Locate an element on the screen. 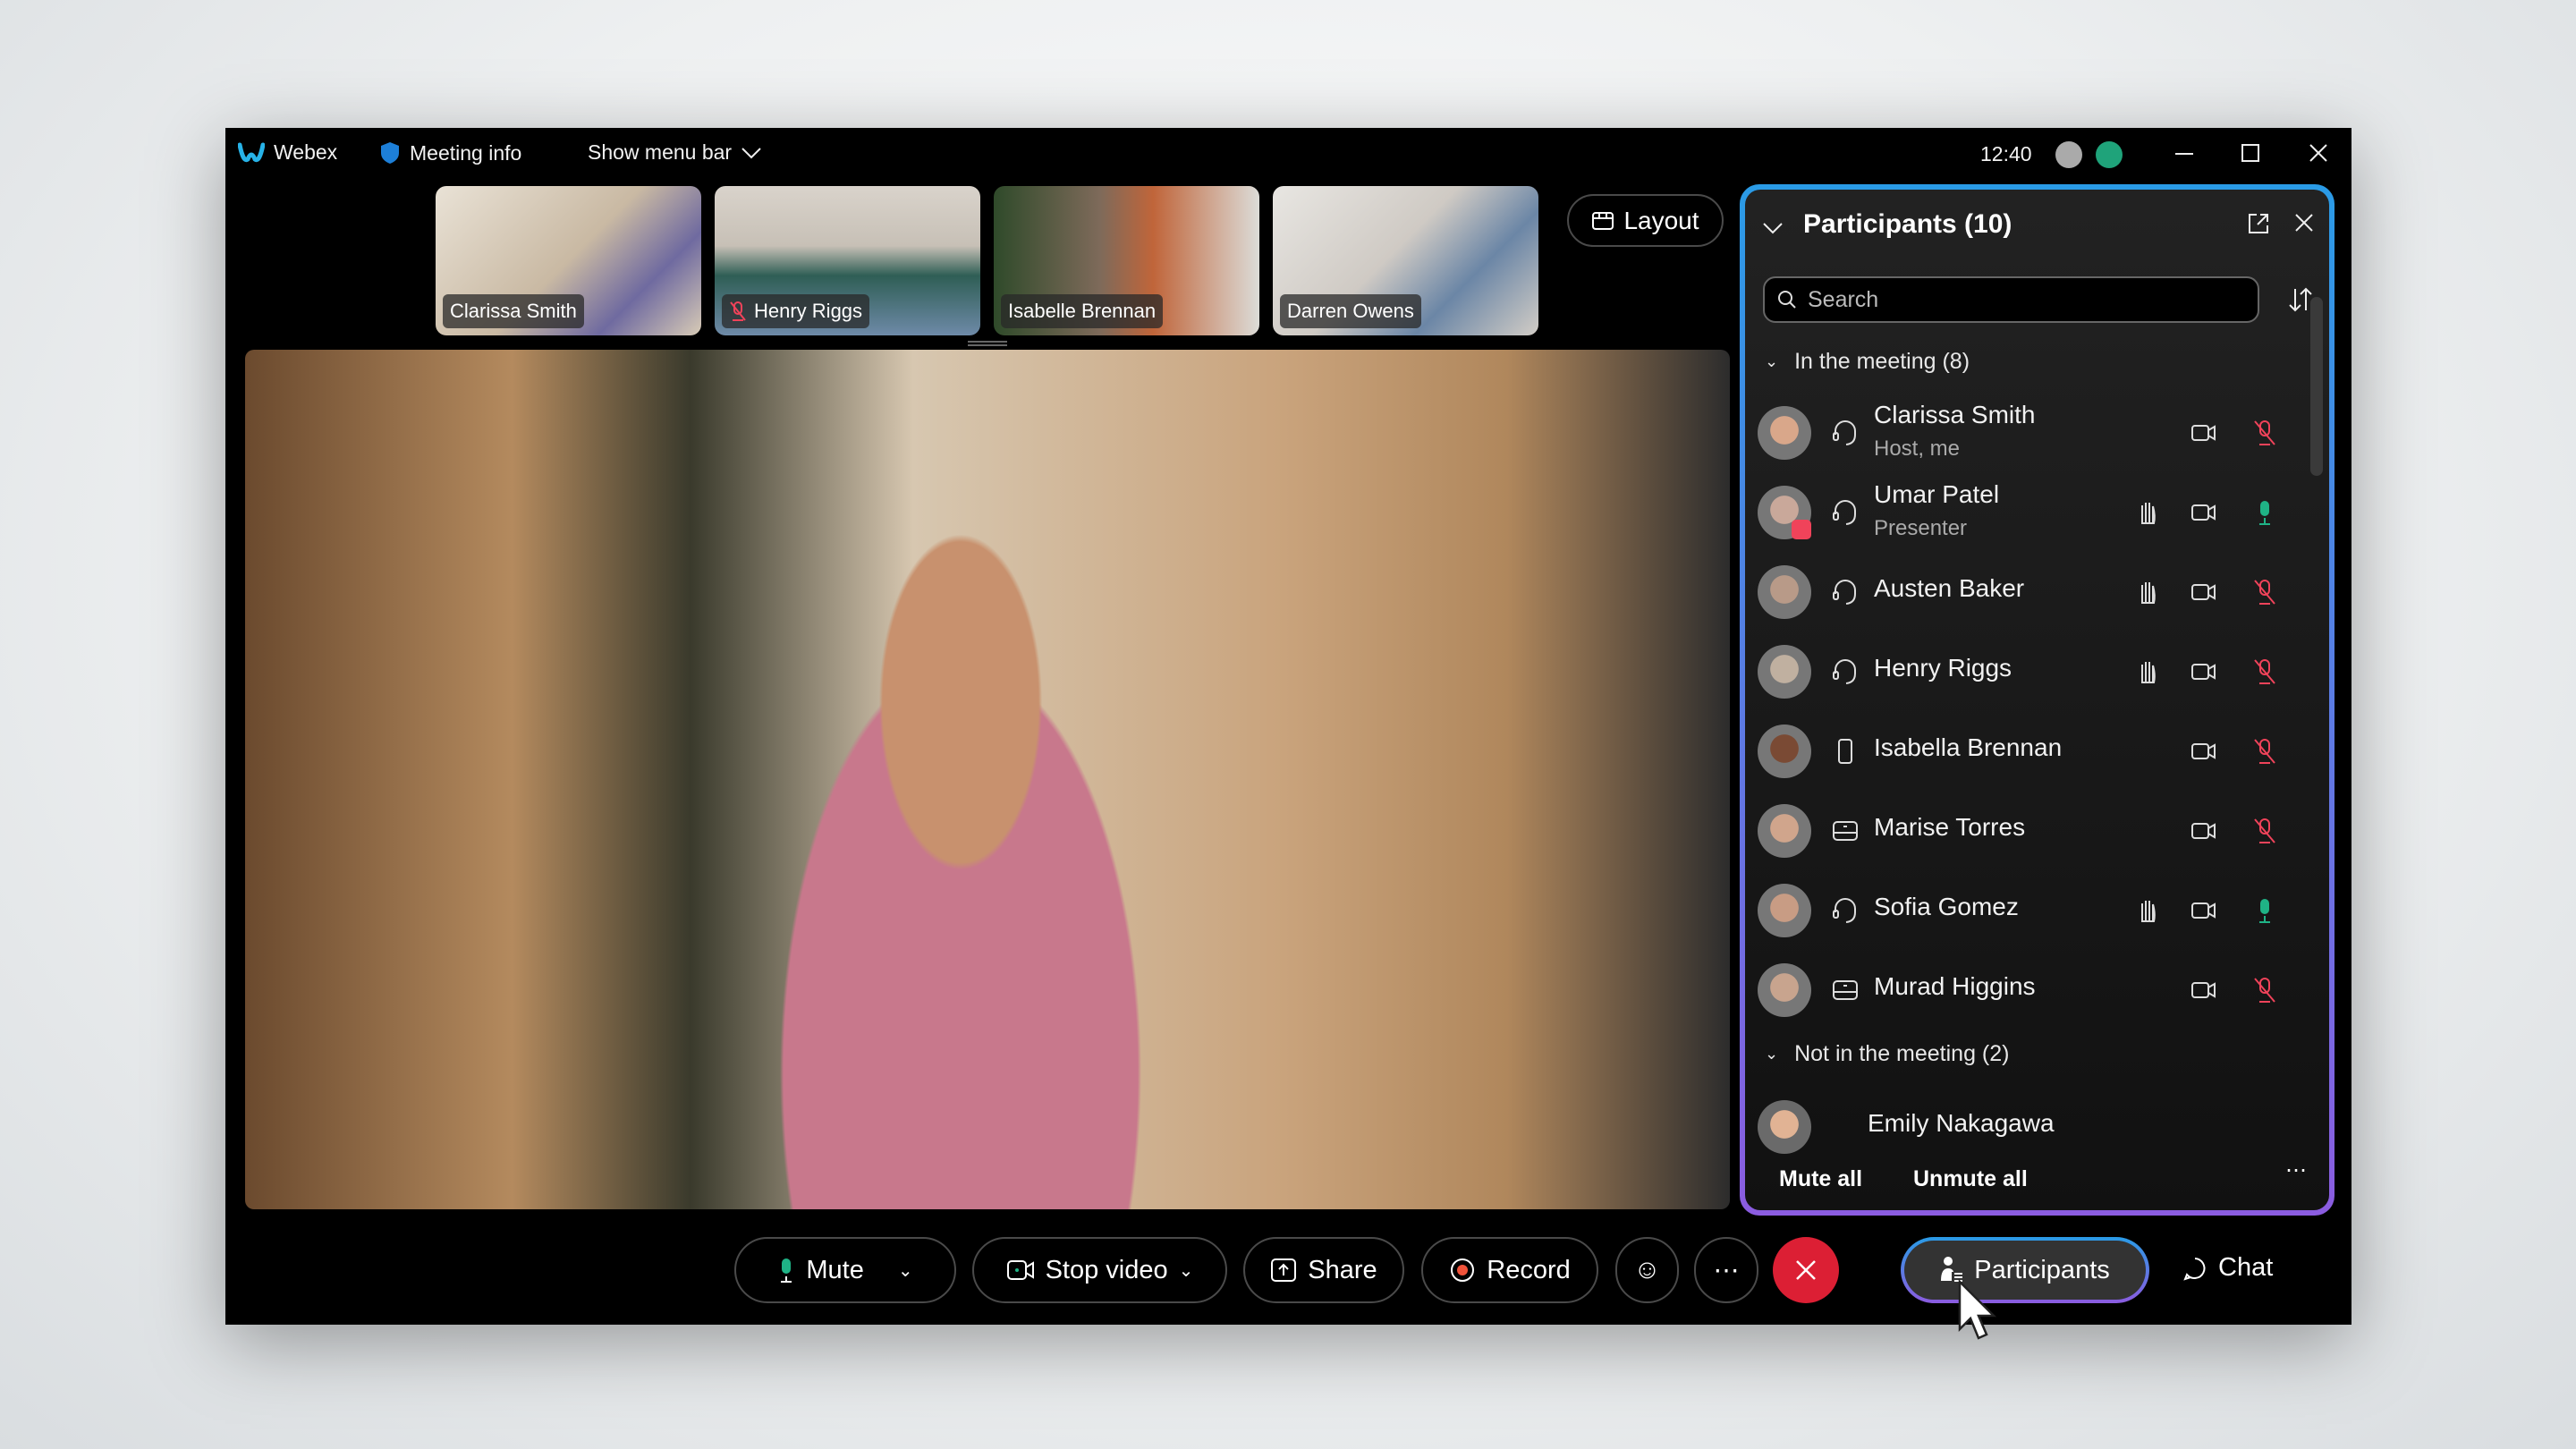 This screenshot has width=2576, height=1449. webex-icon is located at coordinates (251, 152).